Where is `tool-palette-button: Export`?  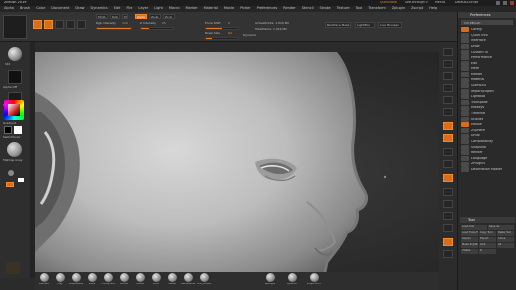 tool-palette-button: Export is located at coordinates (487, 239).